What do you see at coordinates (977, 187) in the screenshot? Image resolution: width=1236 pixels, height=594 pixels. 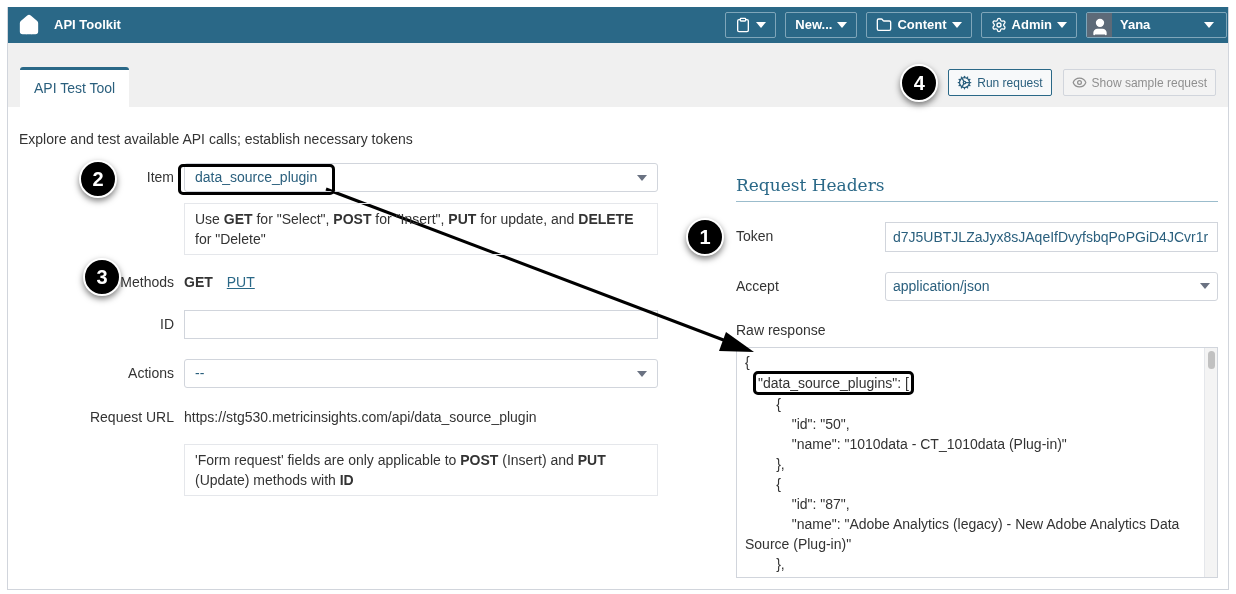 I see `section-heading: Request Headers` at bounding box center [977, 187].